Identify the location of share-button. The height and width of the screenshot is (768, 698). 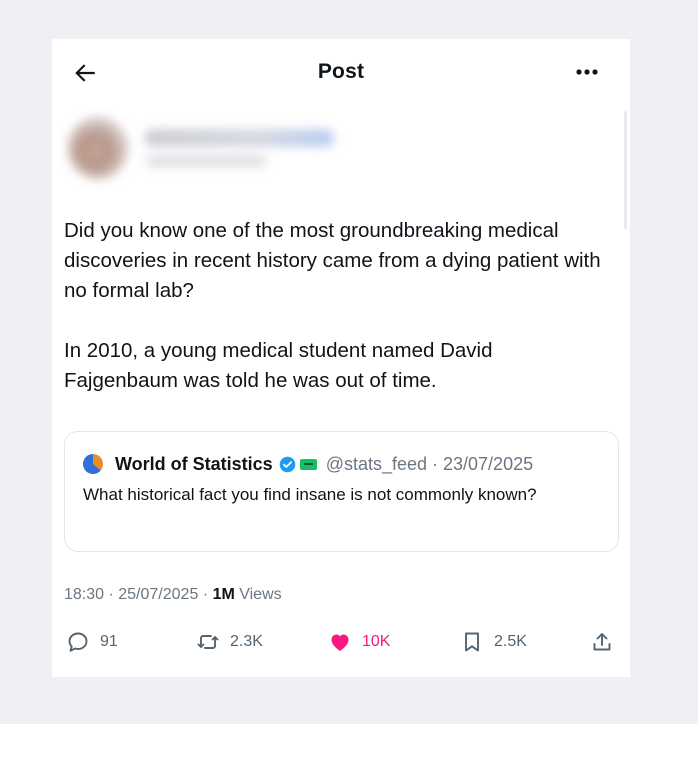
(602, 642).